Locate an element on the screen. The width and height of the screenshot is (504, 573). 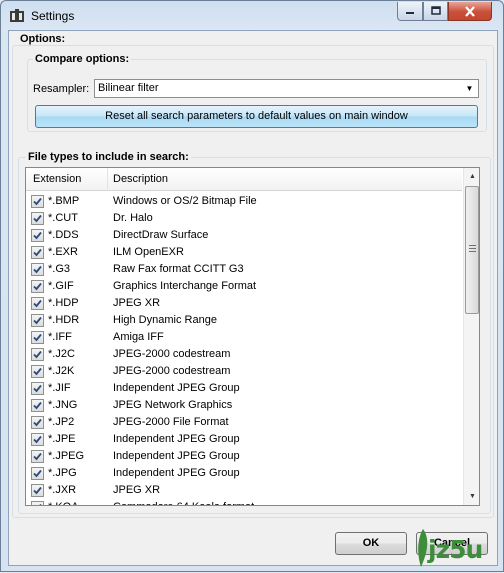
scroll-down-arrow-icon: ▼ is located at coordinates (471, 496).